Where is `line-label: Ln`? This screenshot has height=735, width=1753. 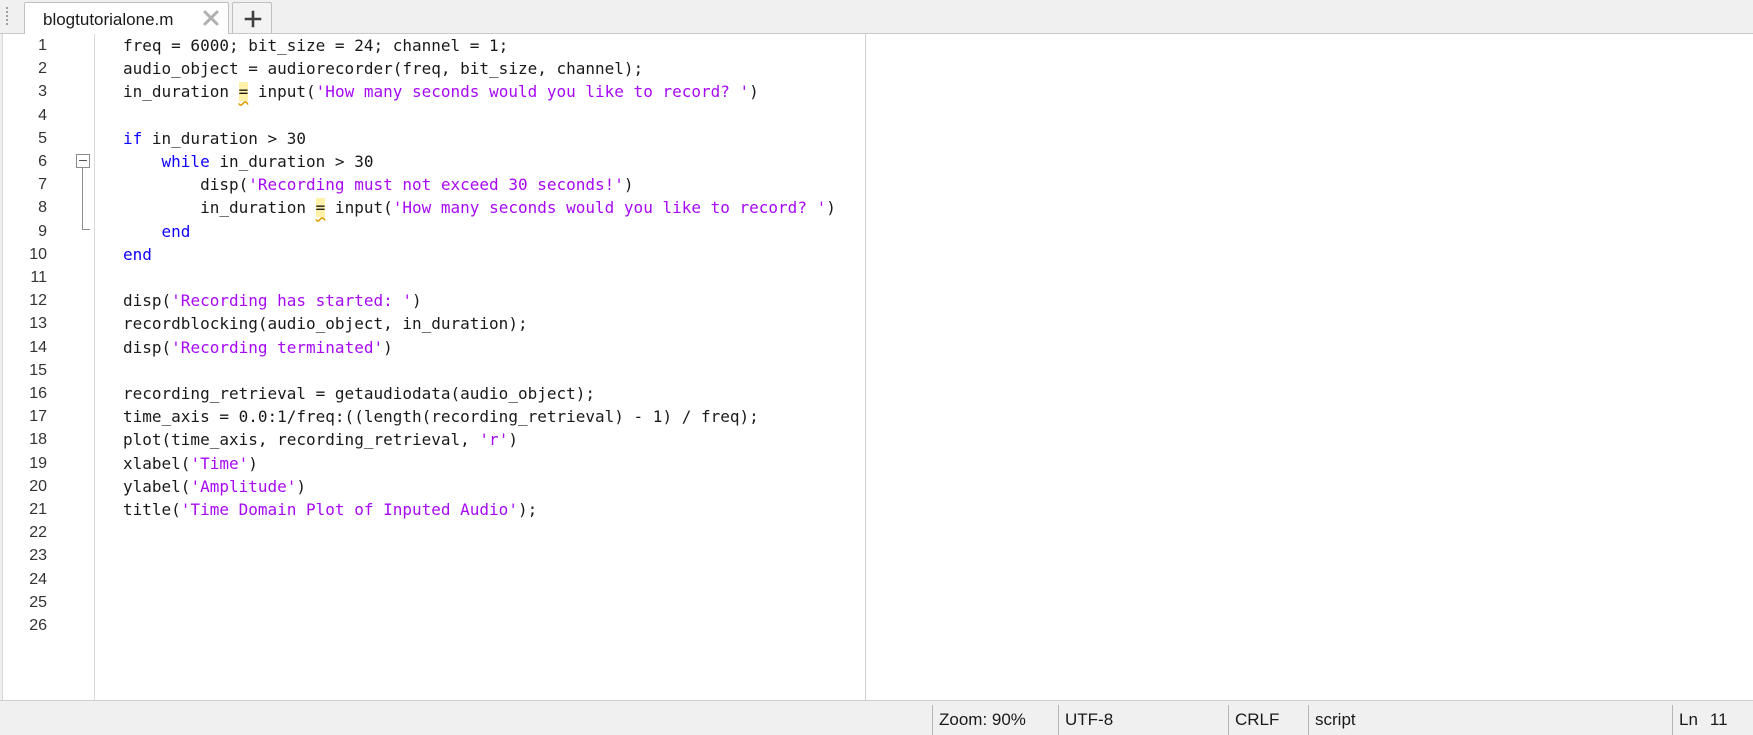 line-label: Ln is located at coordinates (1688, 719).